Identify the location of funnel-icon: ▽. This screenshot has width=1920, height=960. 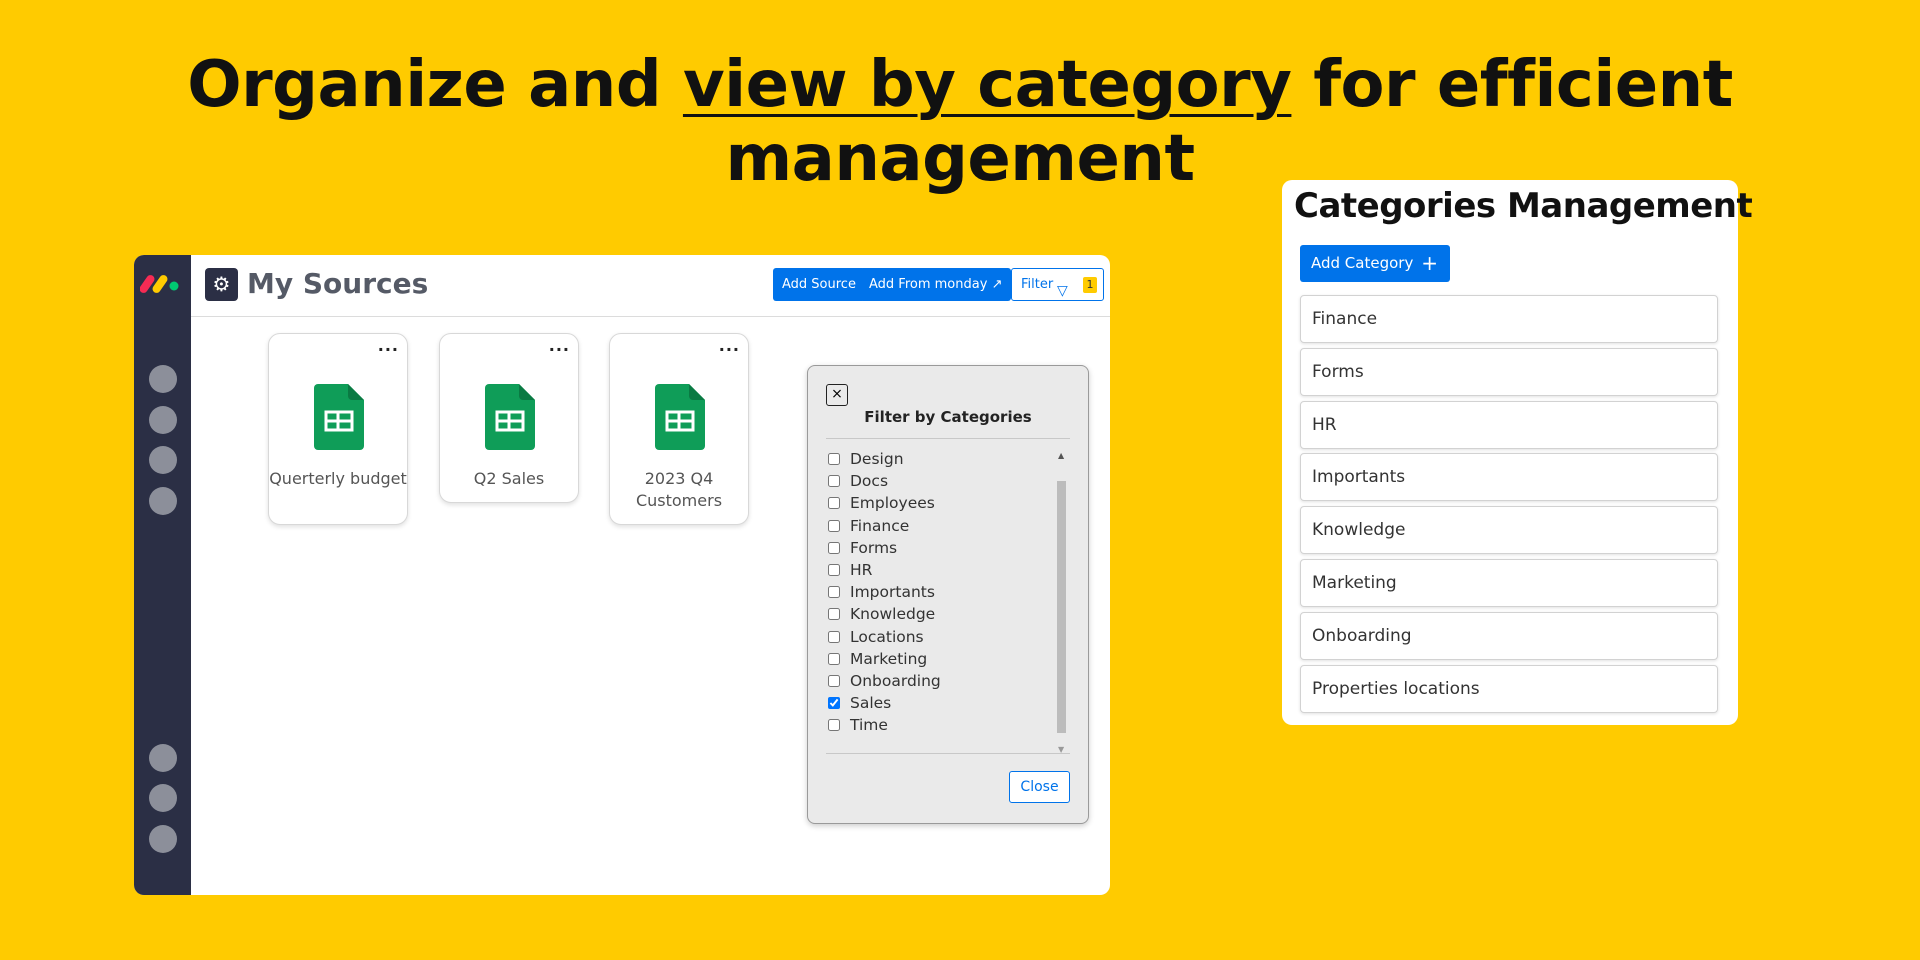
(1062, 291).